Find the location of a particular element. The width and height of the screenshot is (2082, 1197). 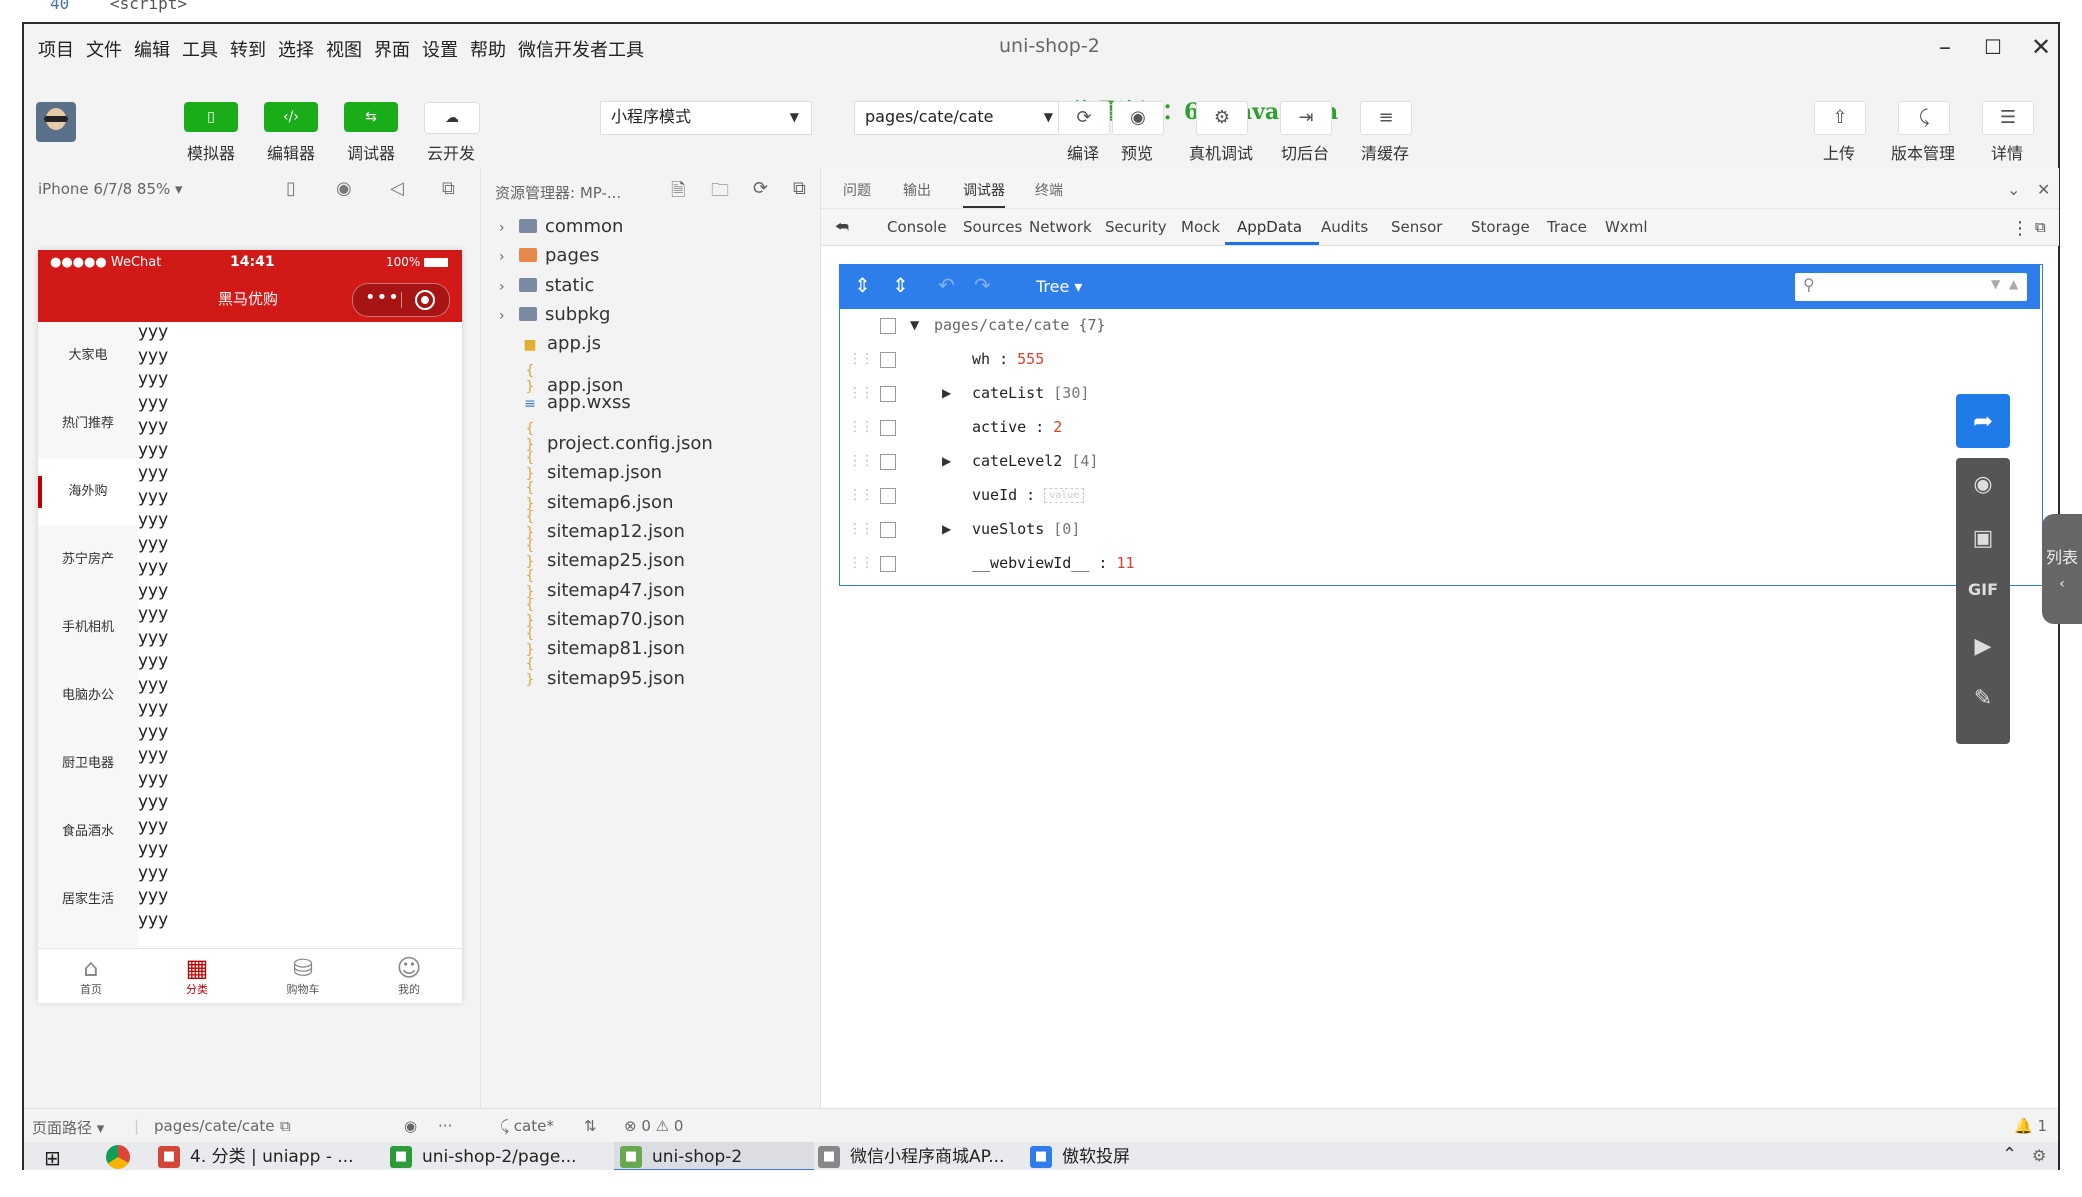

file-item: { } project.config.json is located at coordinates (606, 437).